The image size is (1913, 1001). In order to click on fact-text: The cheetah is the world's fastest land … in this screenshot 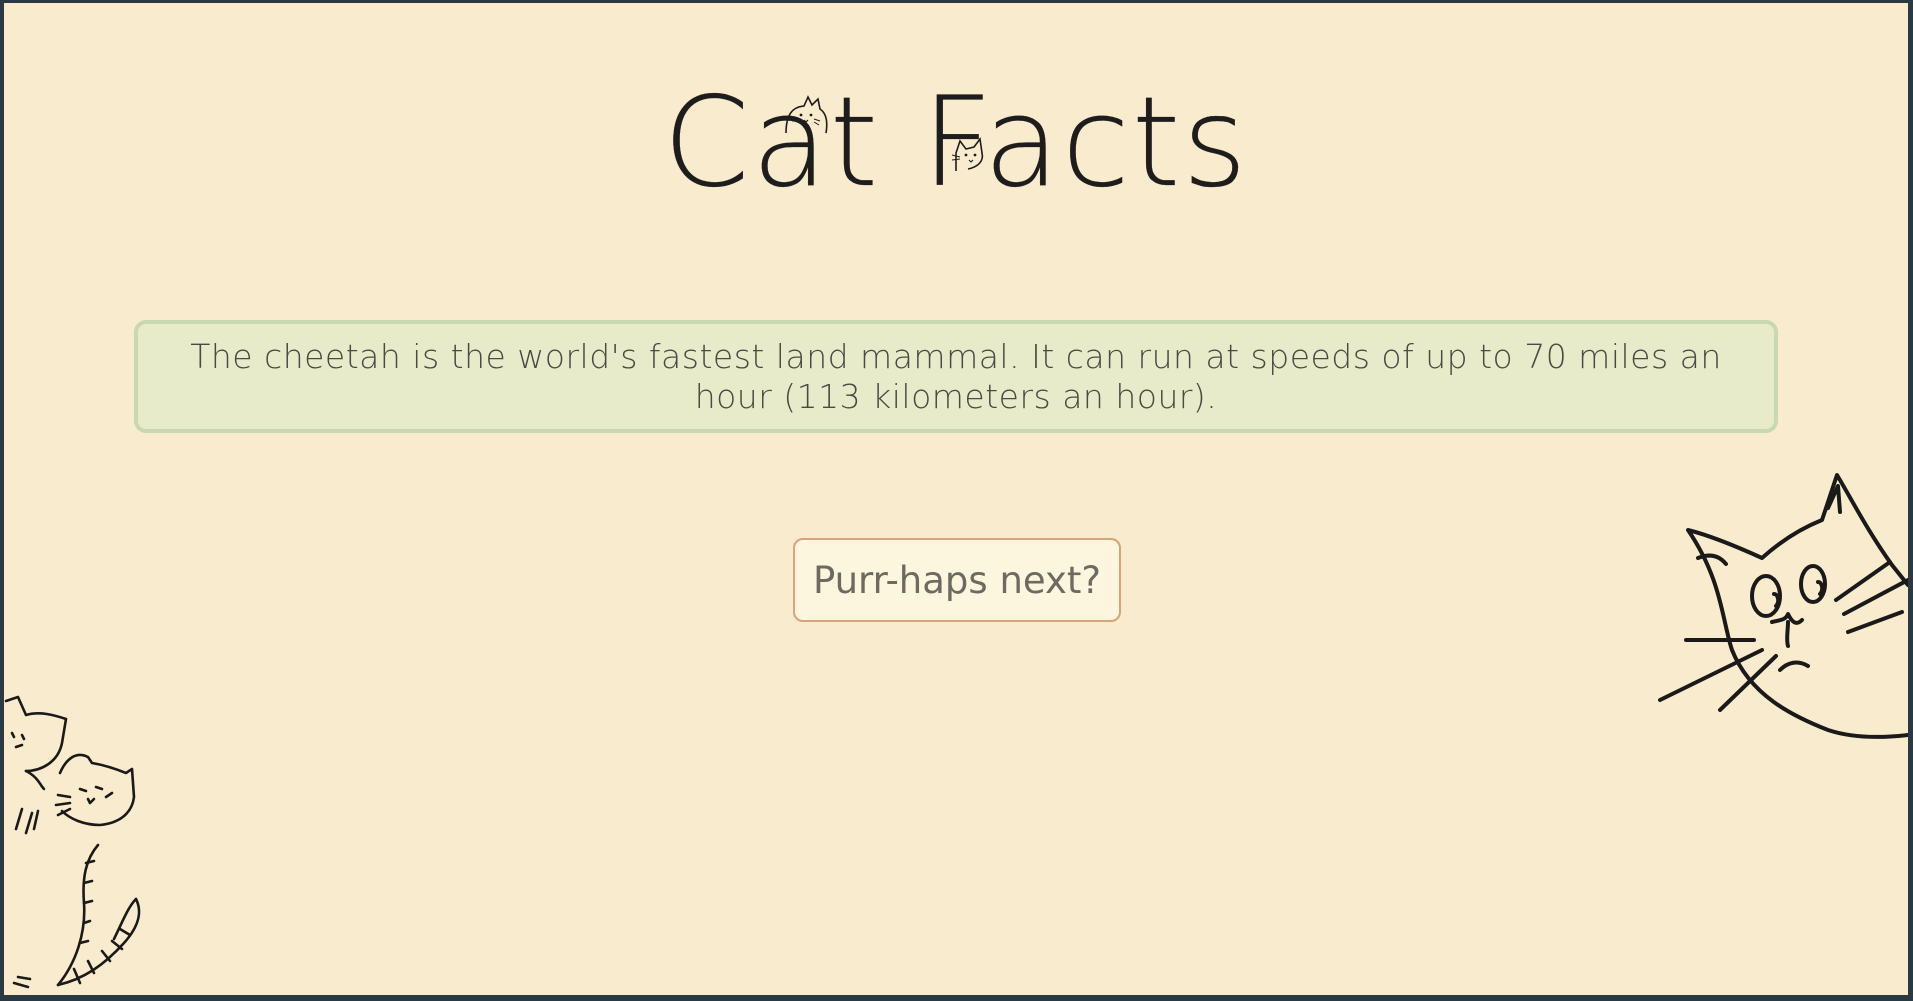, I will do `click(956, 376)`.